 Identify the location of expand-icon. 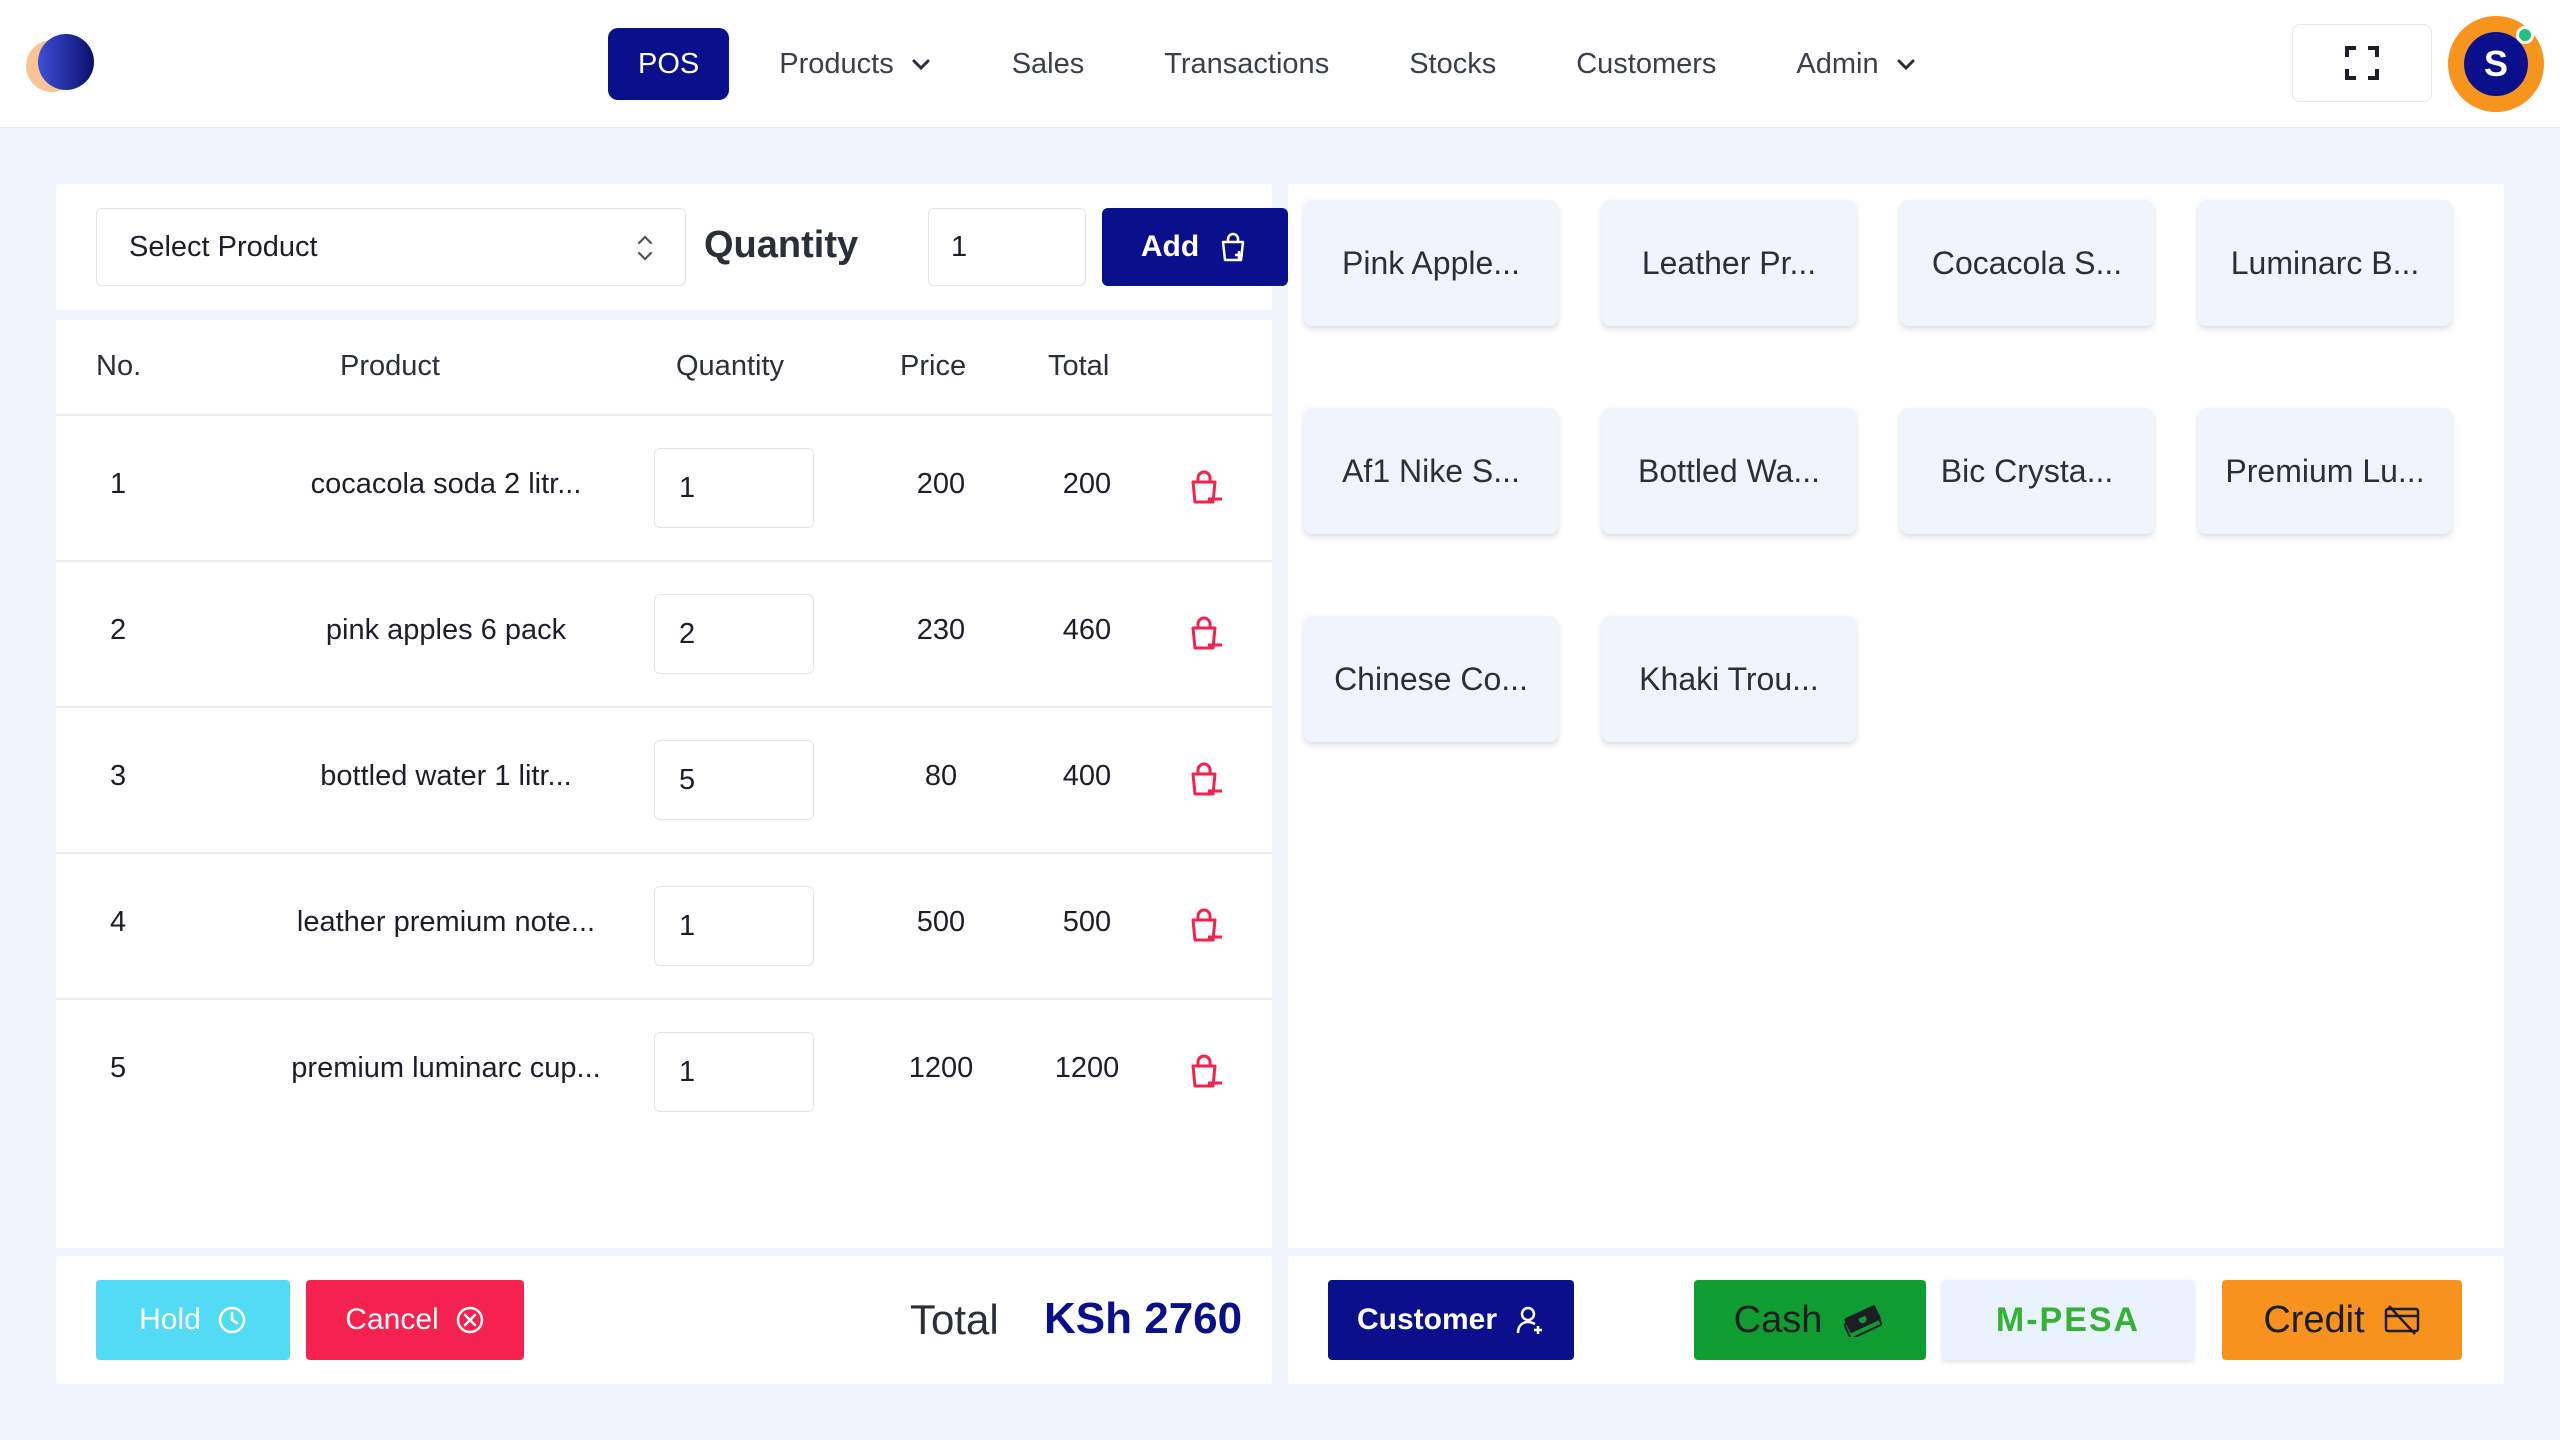
(2362, 63).